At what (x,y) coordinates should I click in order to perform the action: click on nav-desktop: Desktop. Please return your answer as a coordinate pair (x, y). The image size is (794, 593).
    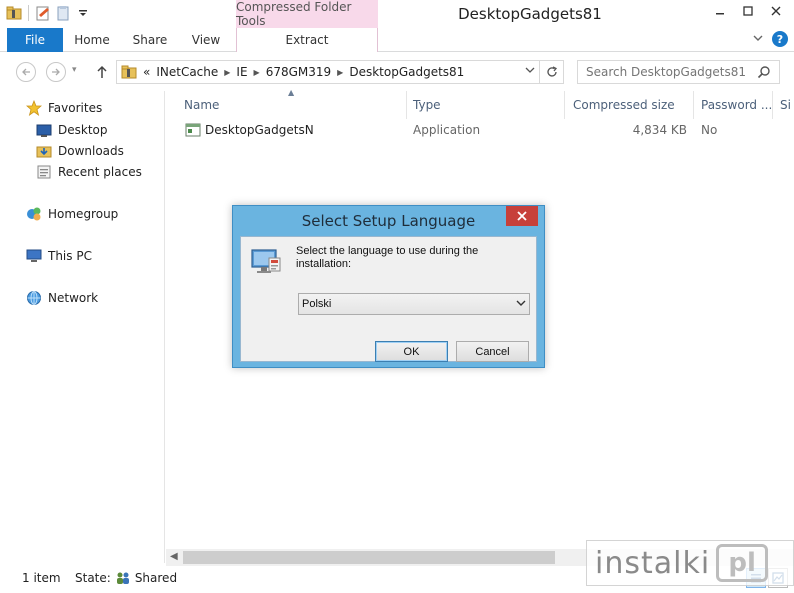
    Looking at the image, I should click on (72, 130).